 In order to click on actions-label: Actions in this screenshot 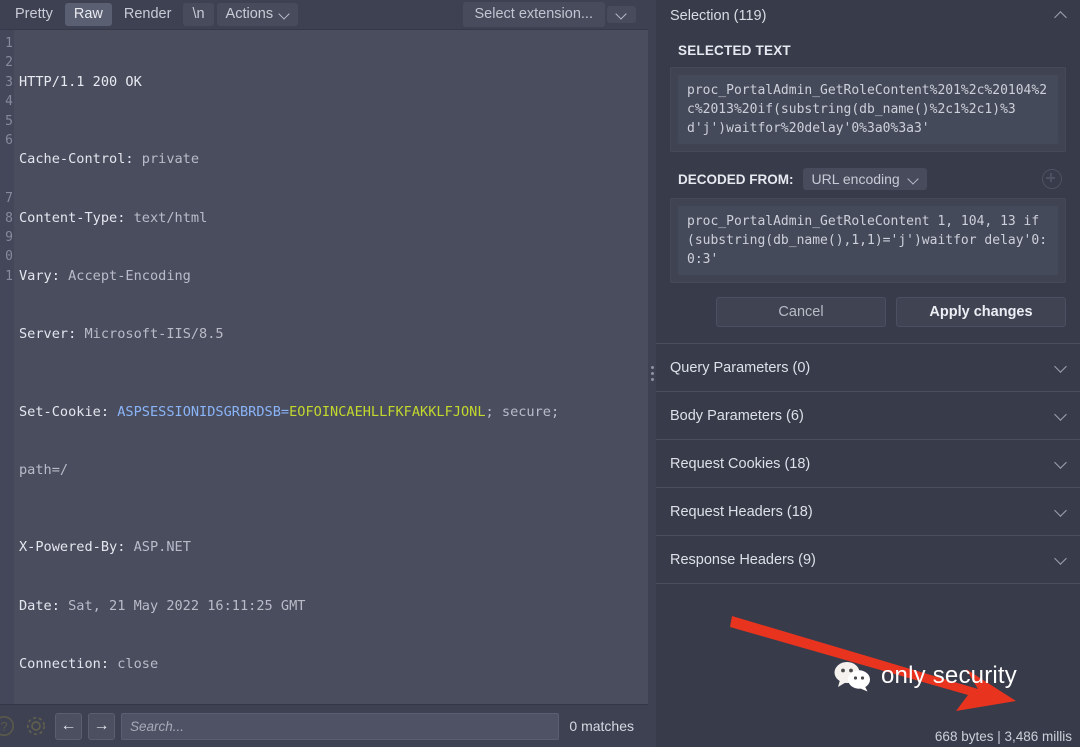, I will do `click(249, 14)`.